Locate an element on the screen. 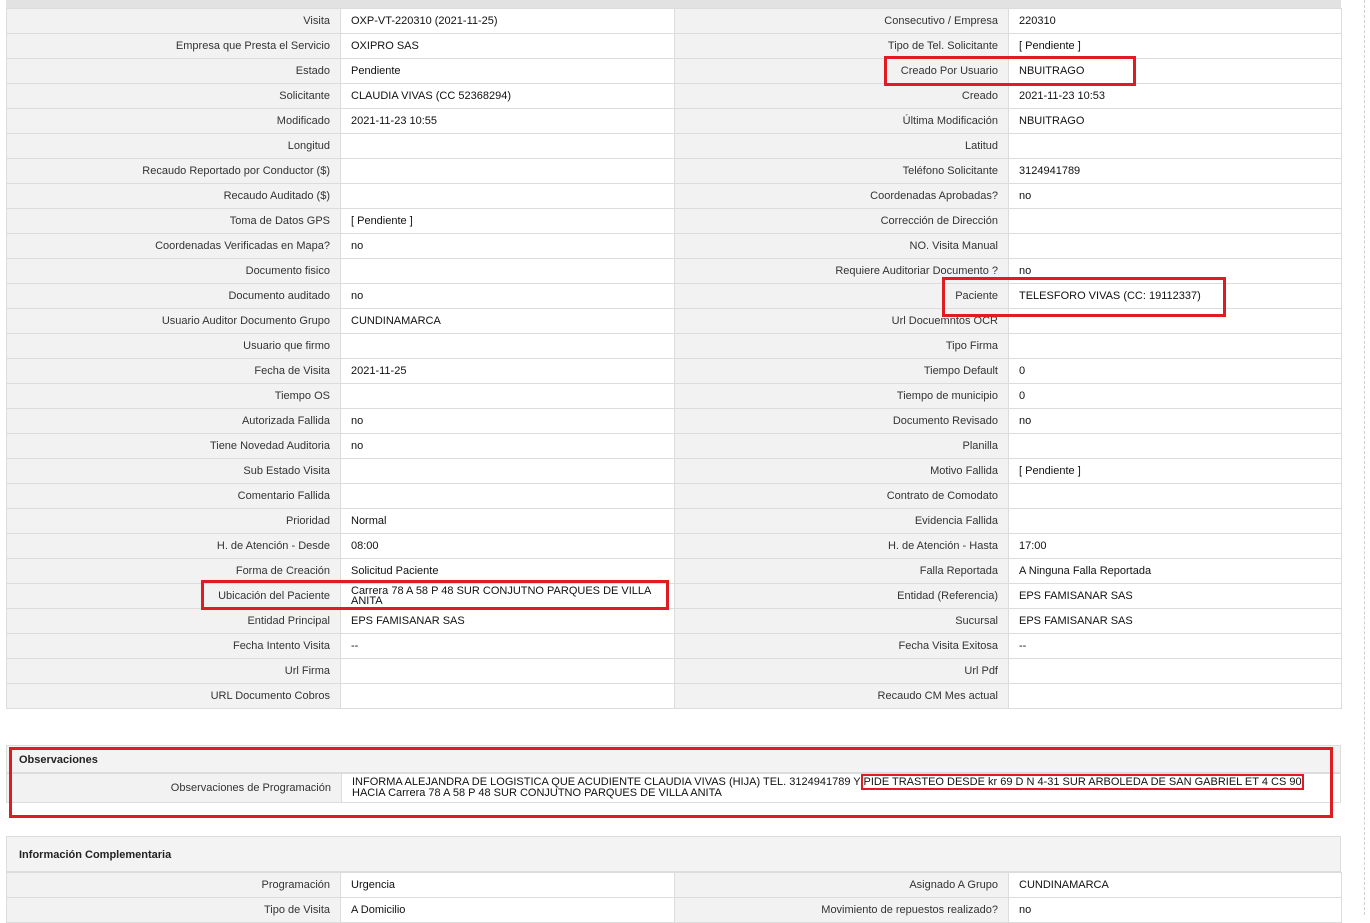 The width and height of the screenshot is (1370, 923). paciente-label: Paciente is located at coordinates (841, 296).